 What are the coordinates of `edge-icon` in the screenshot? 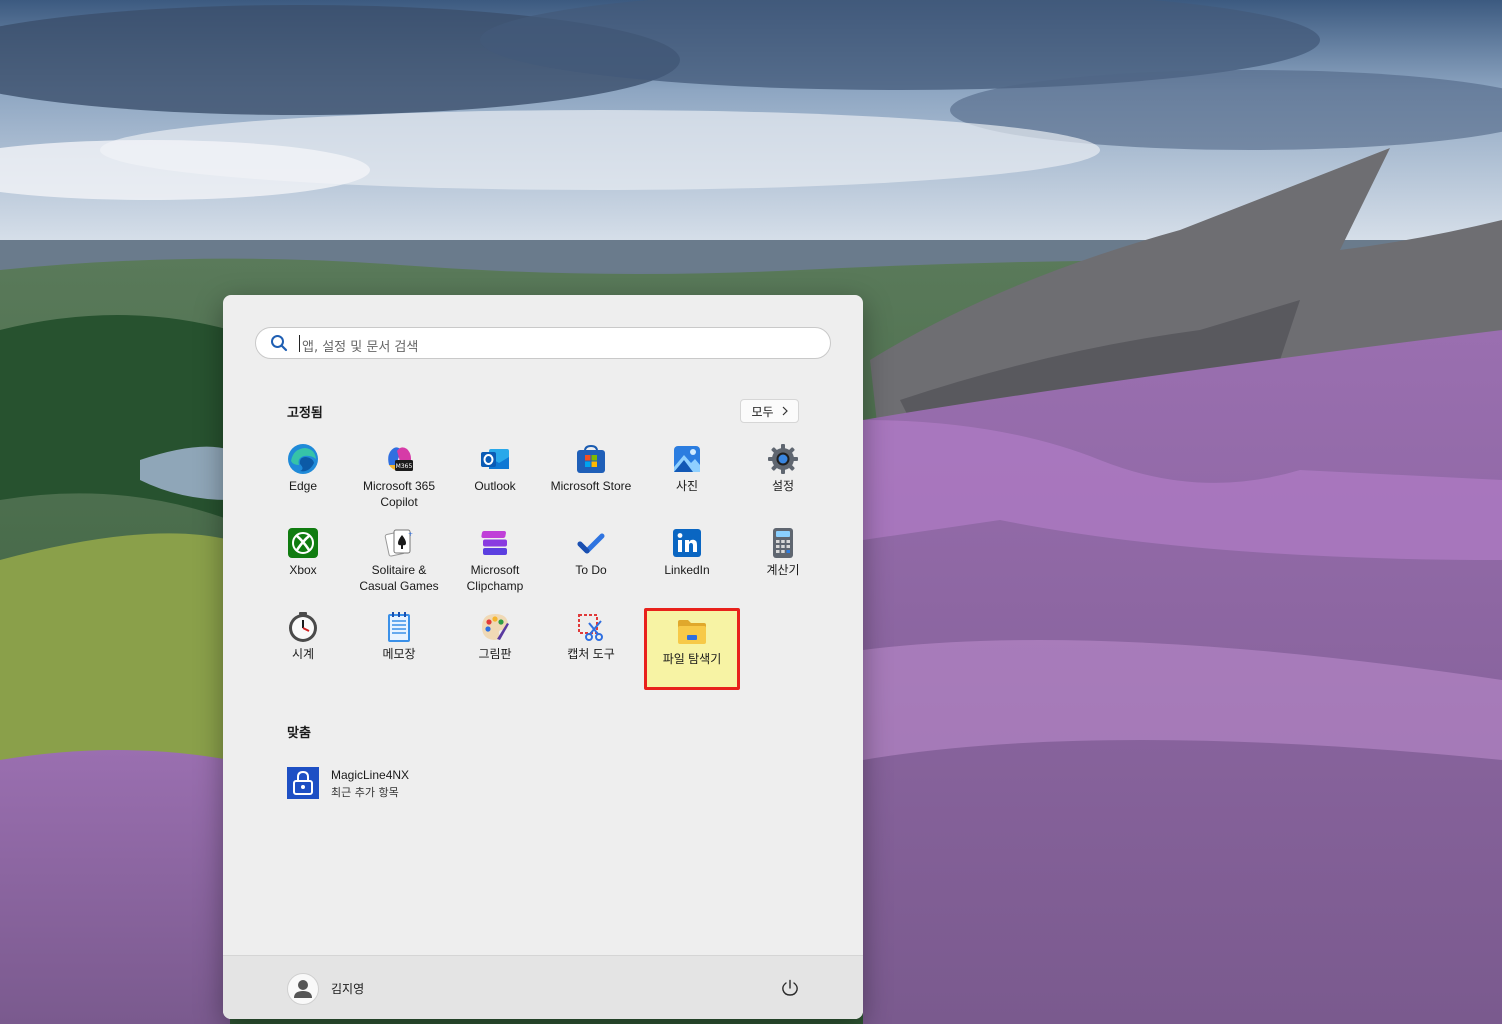 It's located at (303, 459).